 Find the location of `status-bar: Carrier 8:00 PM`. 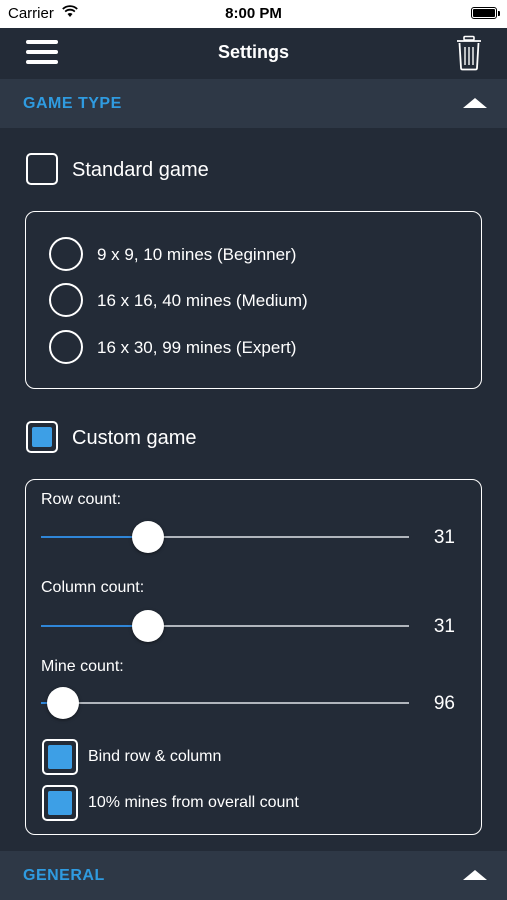

status-bar: Carrier 8:00 PM is located at coordinates (253, 14).